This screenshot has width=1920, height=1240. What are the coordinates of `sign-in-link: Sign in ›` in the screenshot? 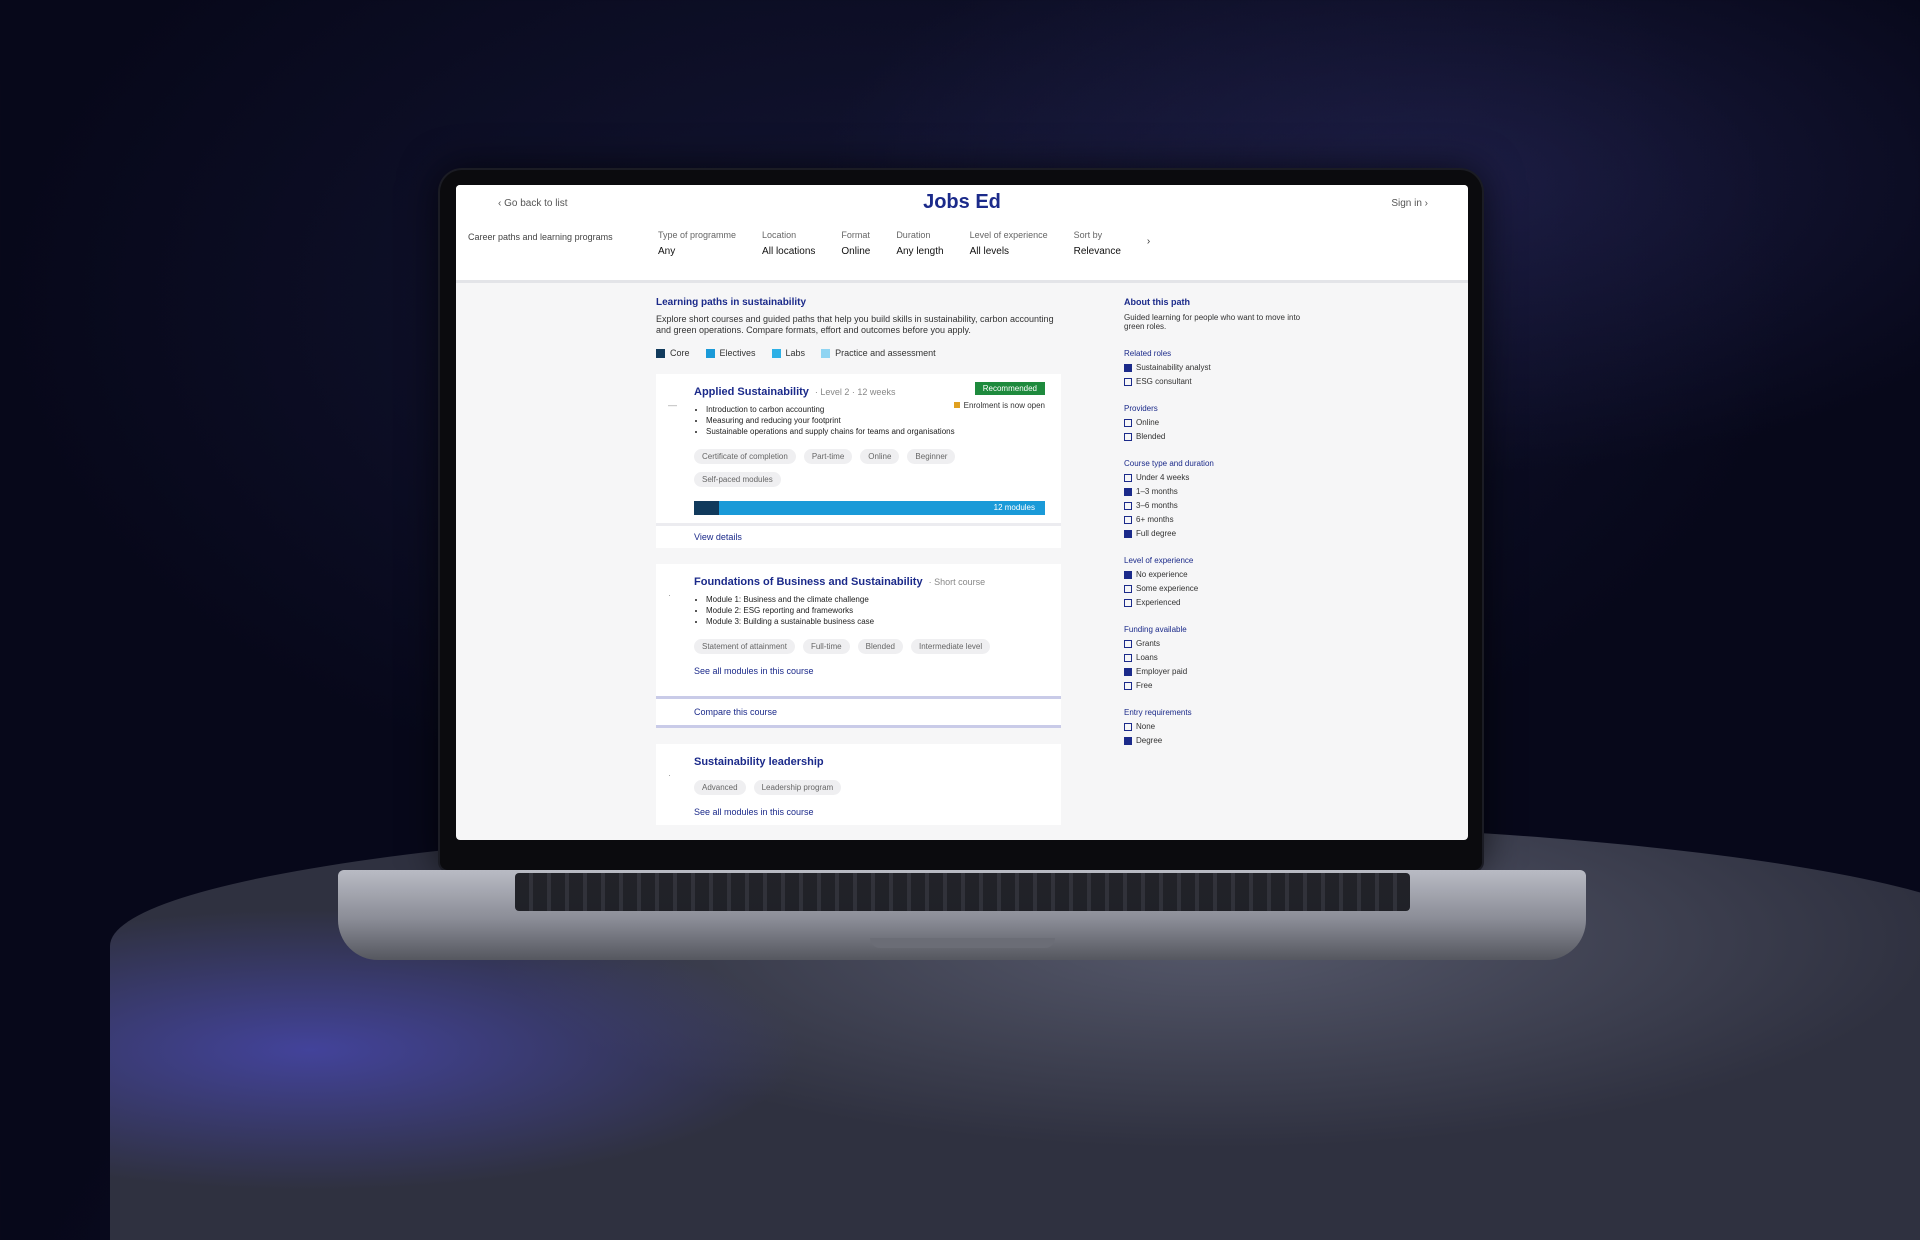 It's located at (1409, 203).